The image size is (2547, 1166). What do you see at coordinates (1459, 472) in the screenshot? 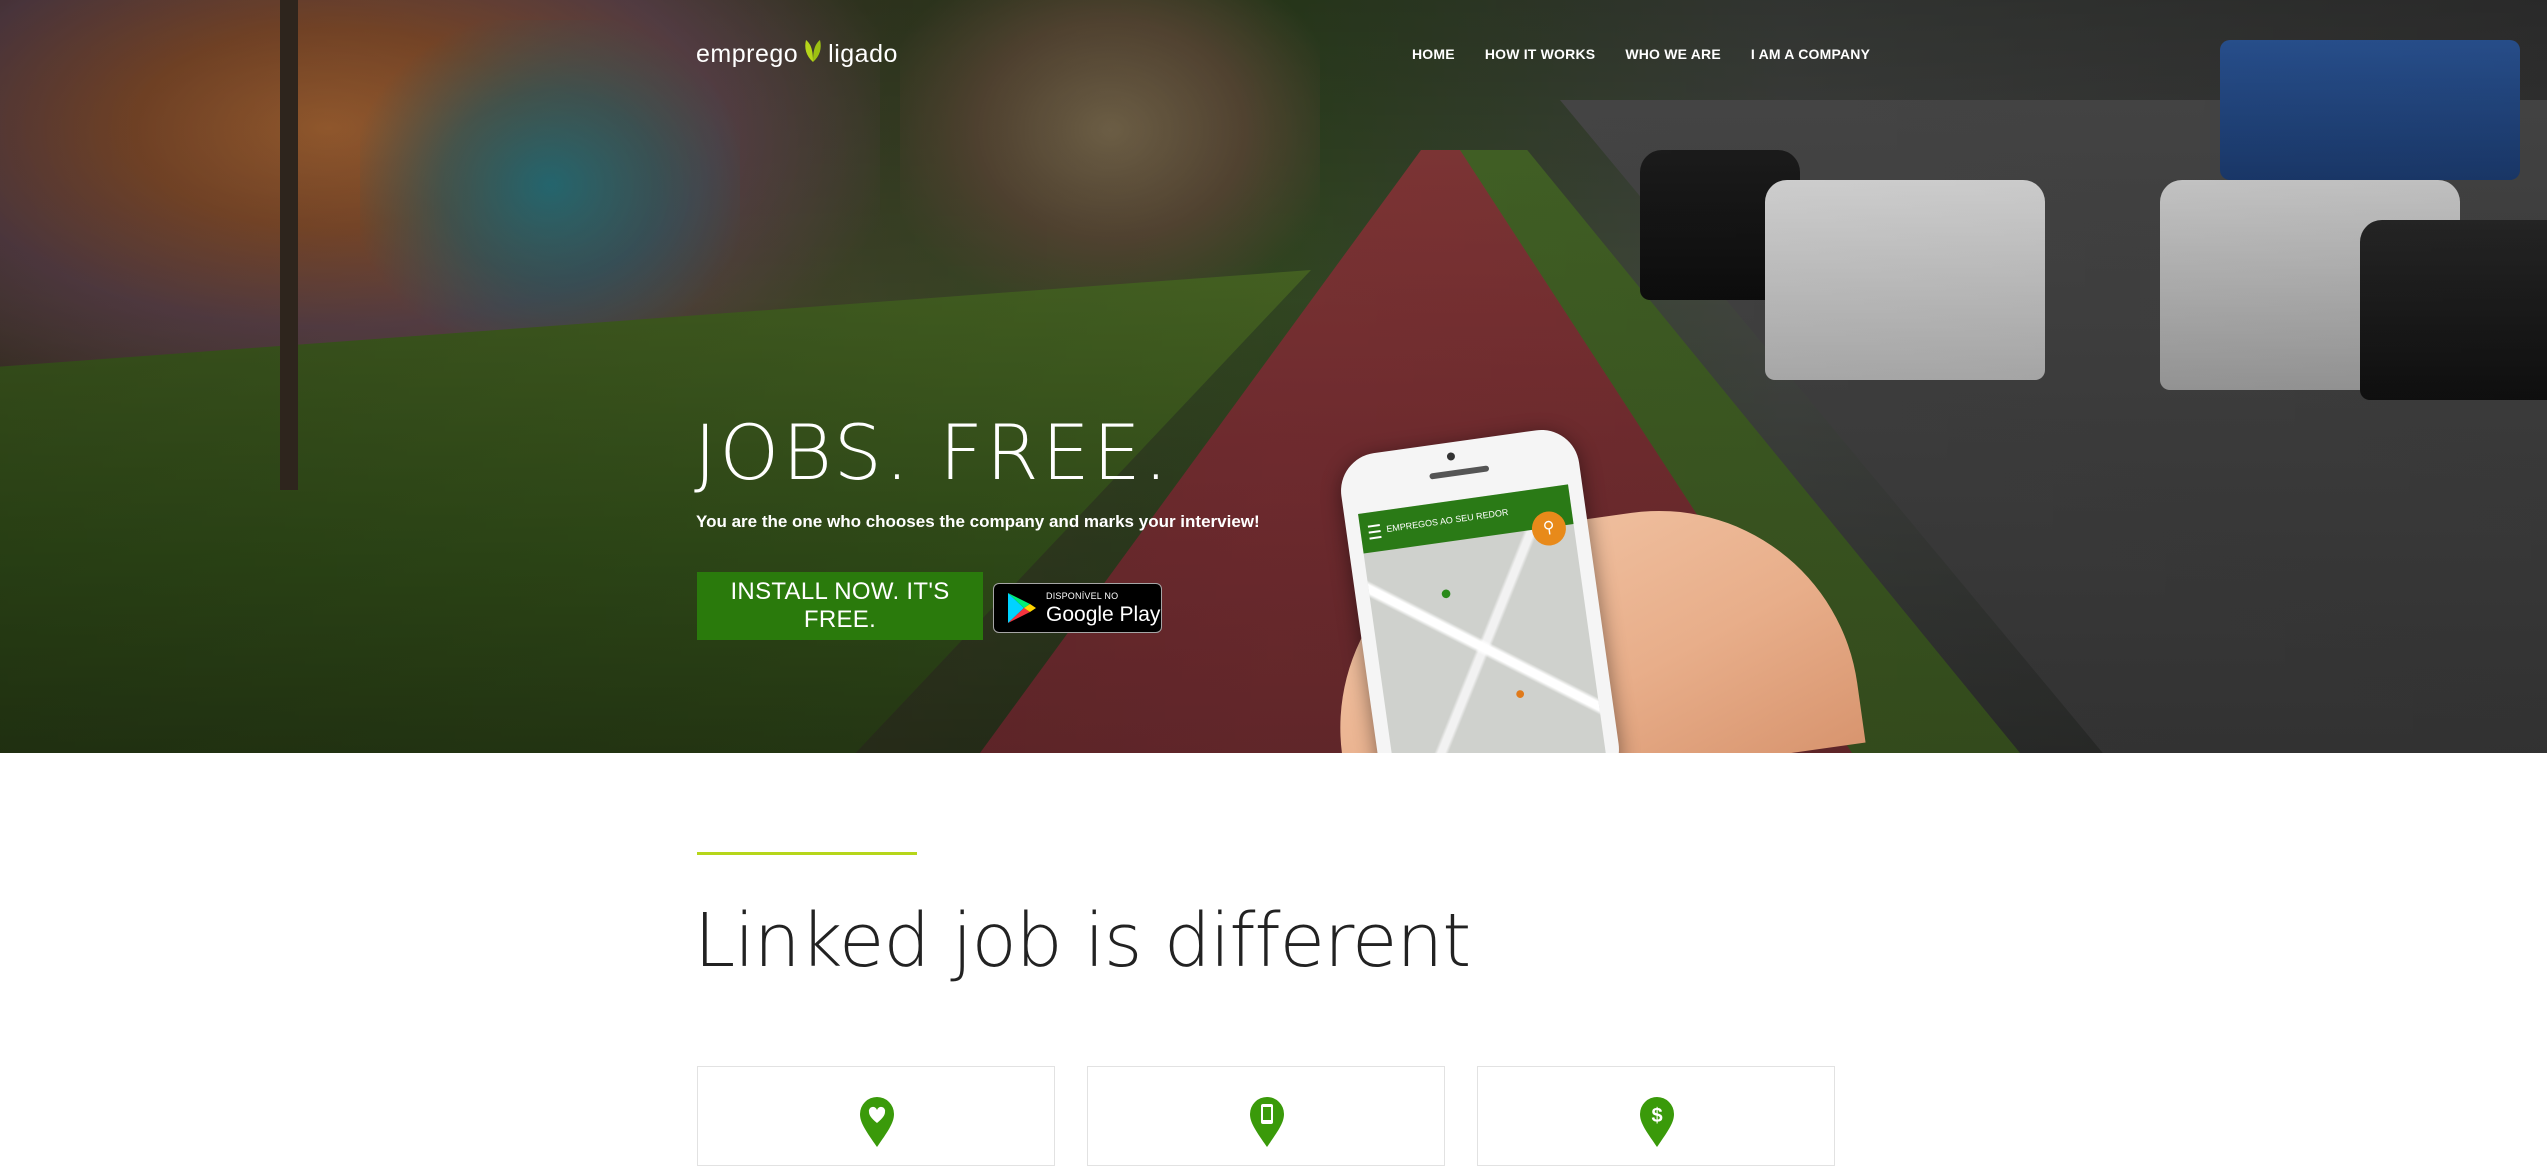
I see `phone-speaker` at bounding box center [1459, 472].